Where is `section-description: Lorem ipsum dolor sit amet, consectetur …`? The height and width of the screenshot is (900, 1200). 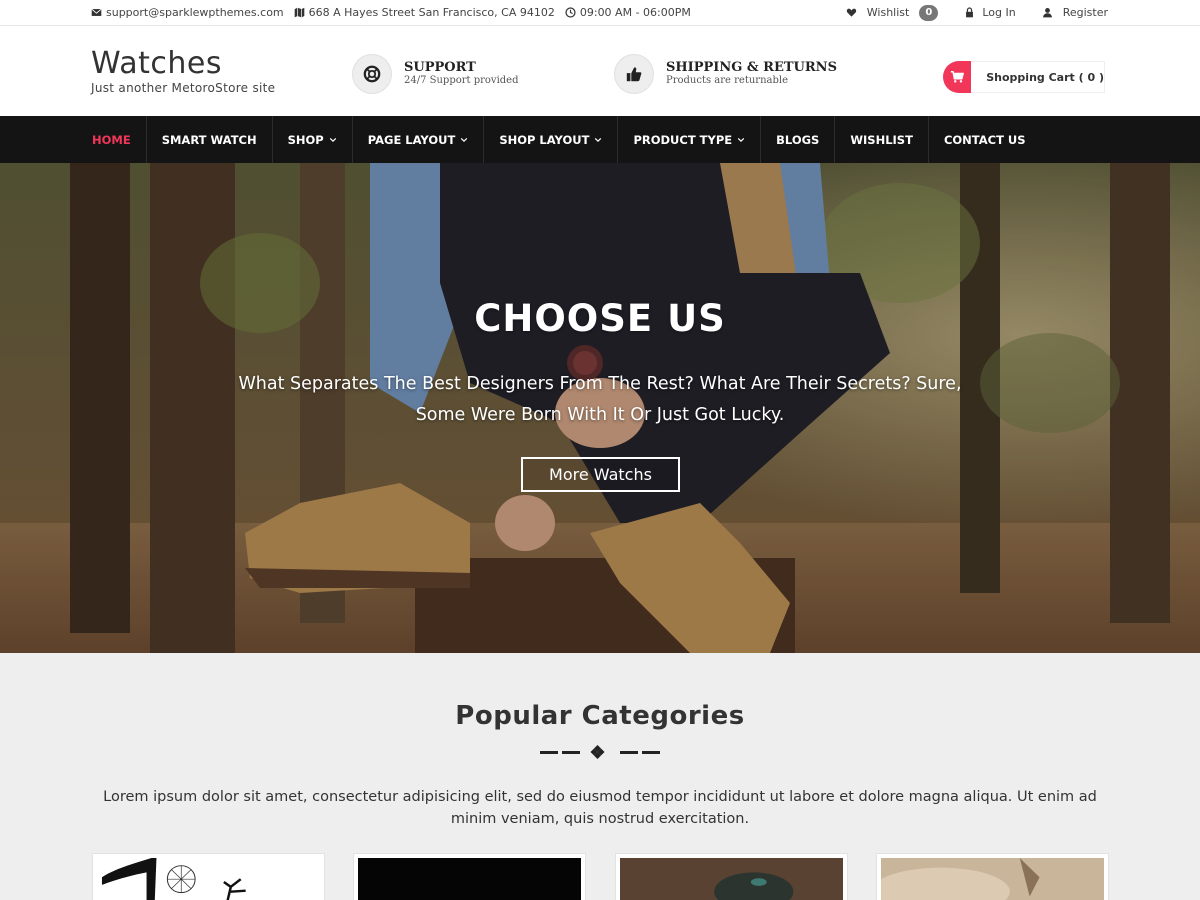 section-description: Lorem ipsum dolor sit amet, consectetur … is located at coordinates (600, 808).